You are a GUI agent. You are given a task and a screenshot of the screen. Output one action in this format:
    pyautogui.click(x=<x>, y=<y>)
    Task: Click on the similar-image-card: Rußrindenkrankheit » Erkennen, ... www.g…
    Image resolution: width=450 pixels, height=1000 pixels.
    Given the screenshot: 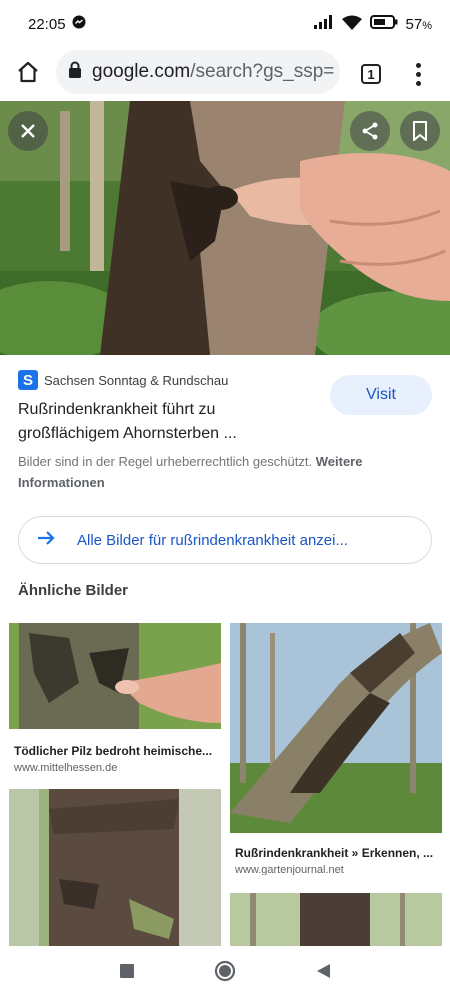 What is the action you would take?
    pyautogui.click(x=336, y=749)
    